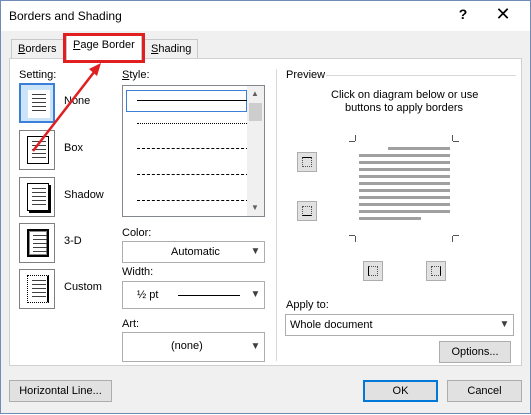  Describe the element at coordinates (137, 233) in the screenshot. I see `color-label: Color:` at that location.